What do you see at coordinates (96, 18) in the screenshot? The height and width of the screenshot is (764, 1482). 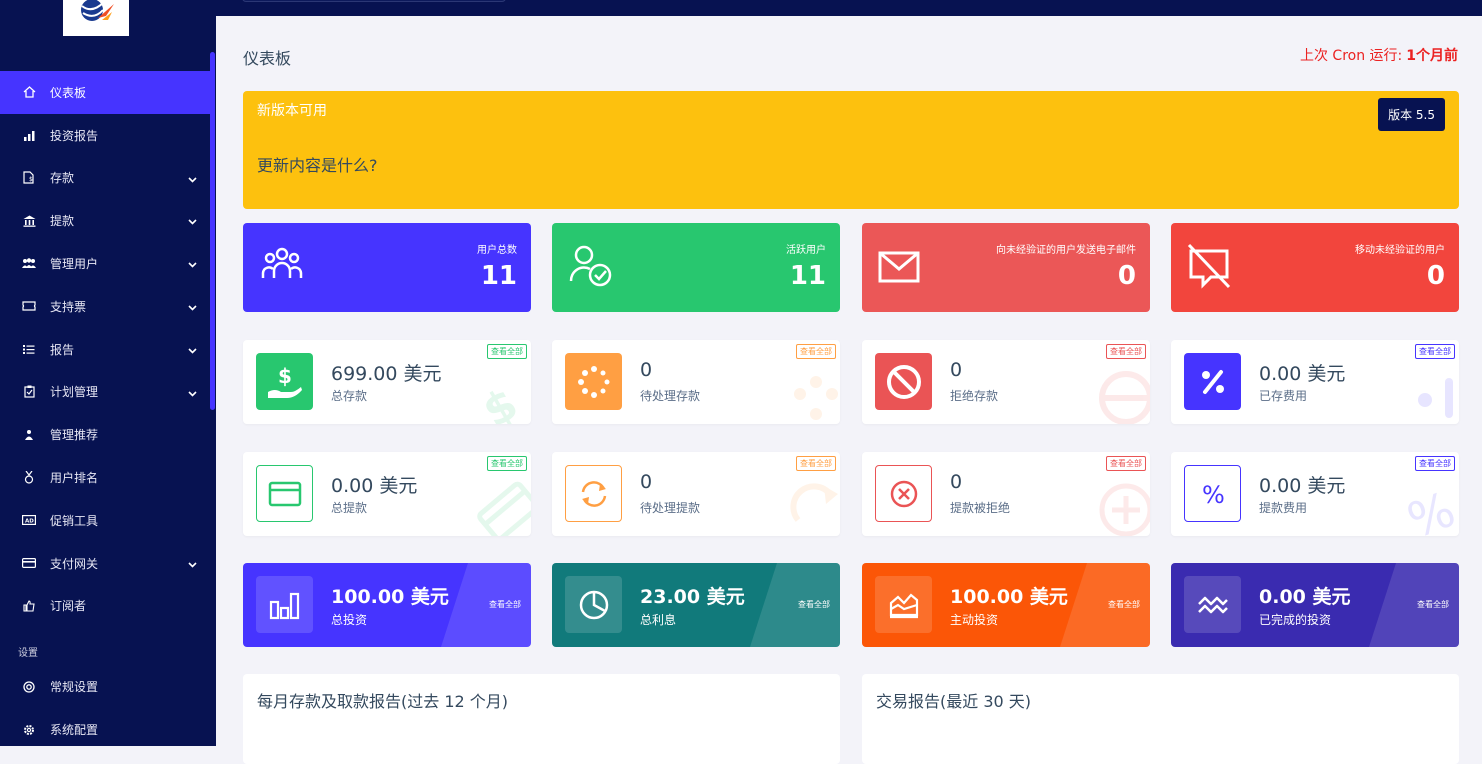 I see `site-logo` at bounding box center [96, 18].